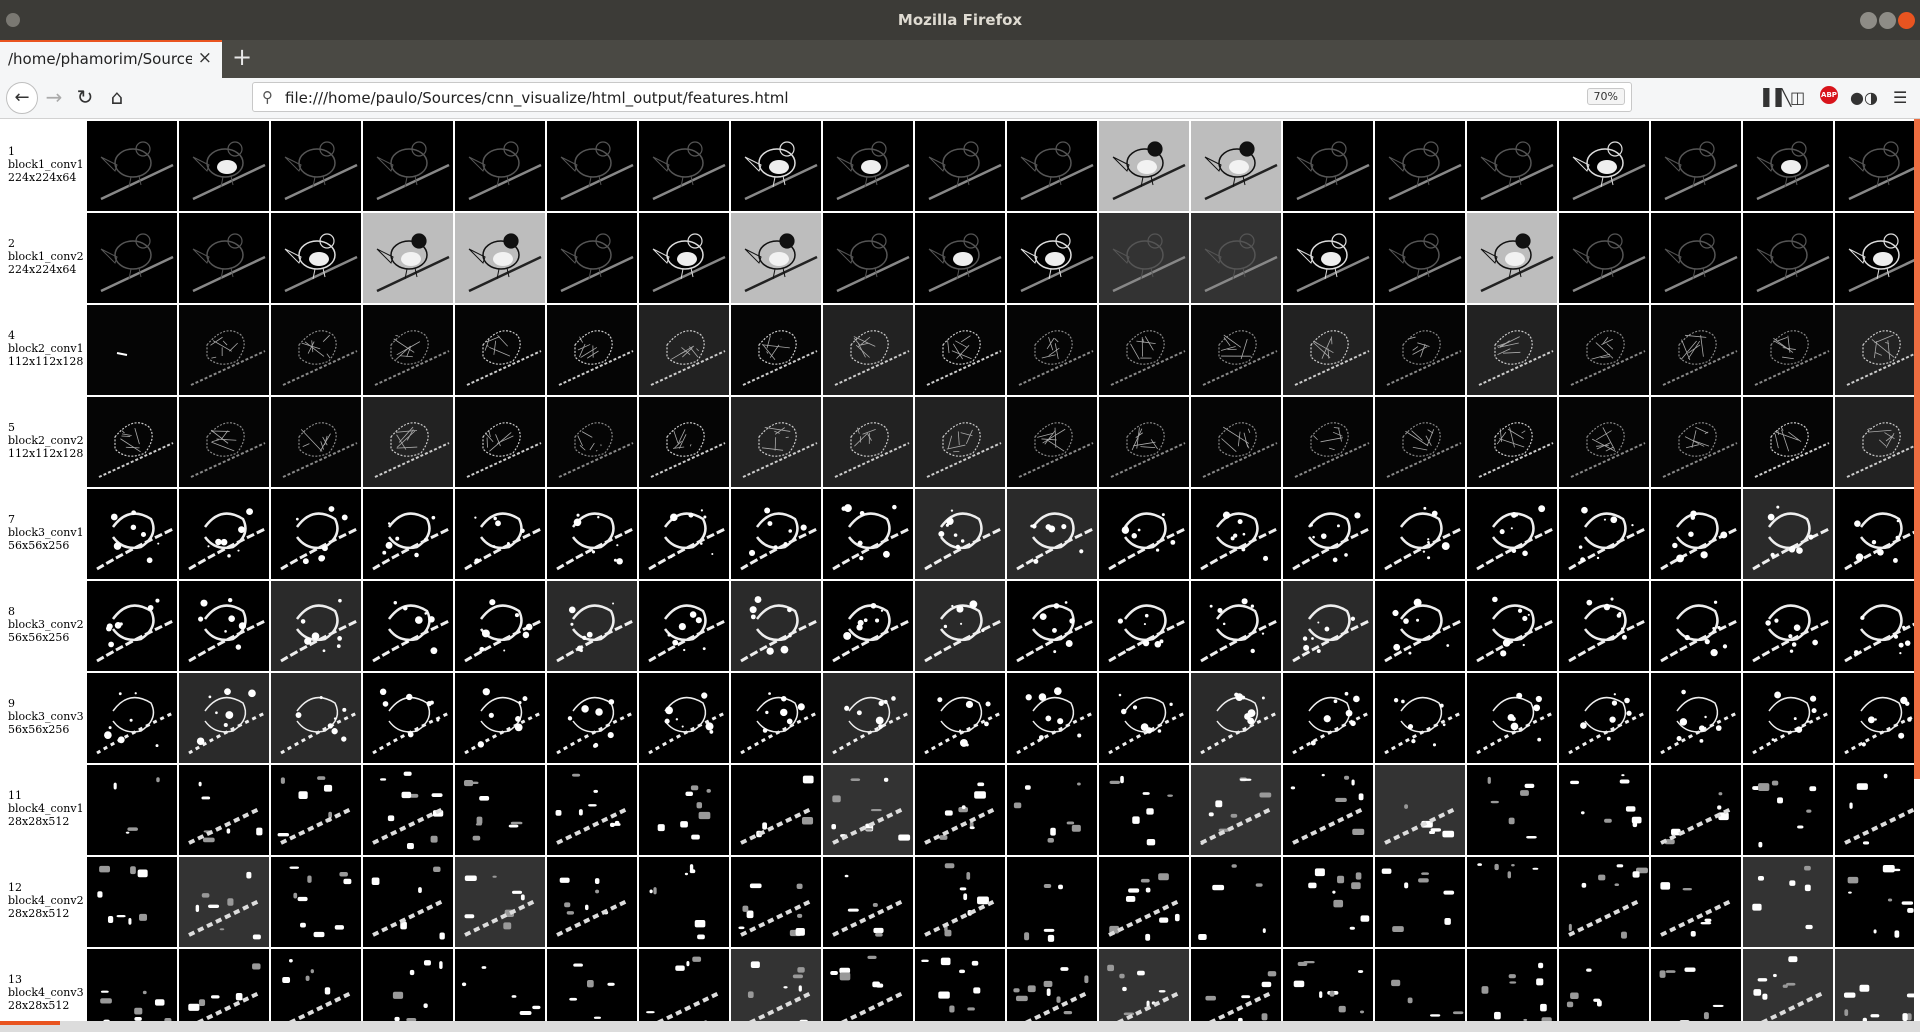 This screenshot has width=1920, height=1032. I want to click on zoom-level-button: 70%, so click(1605, 96).